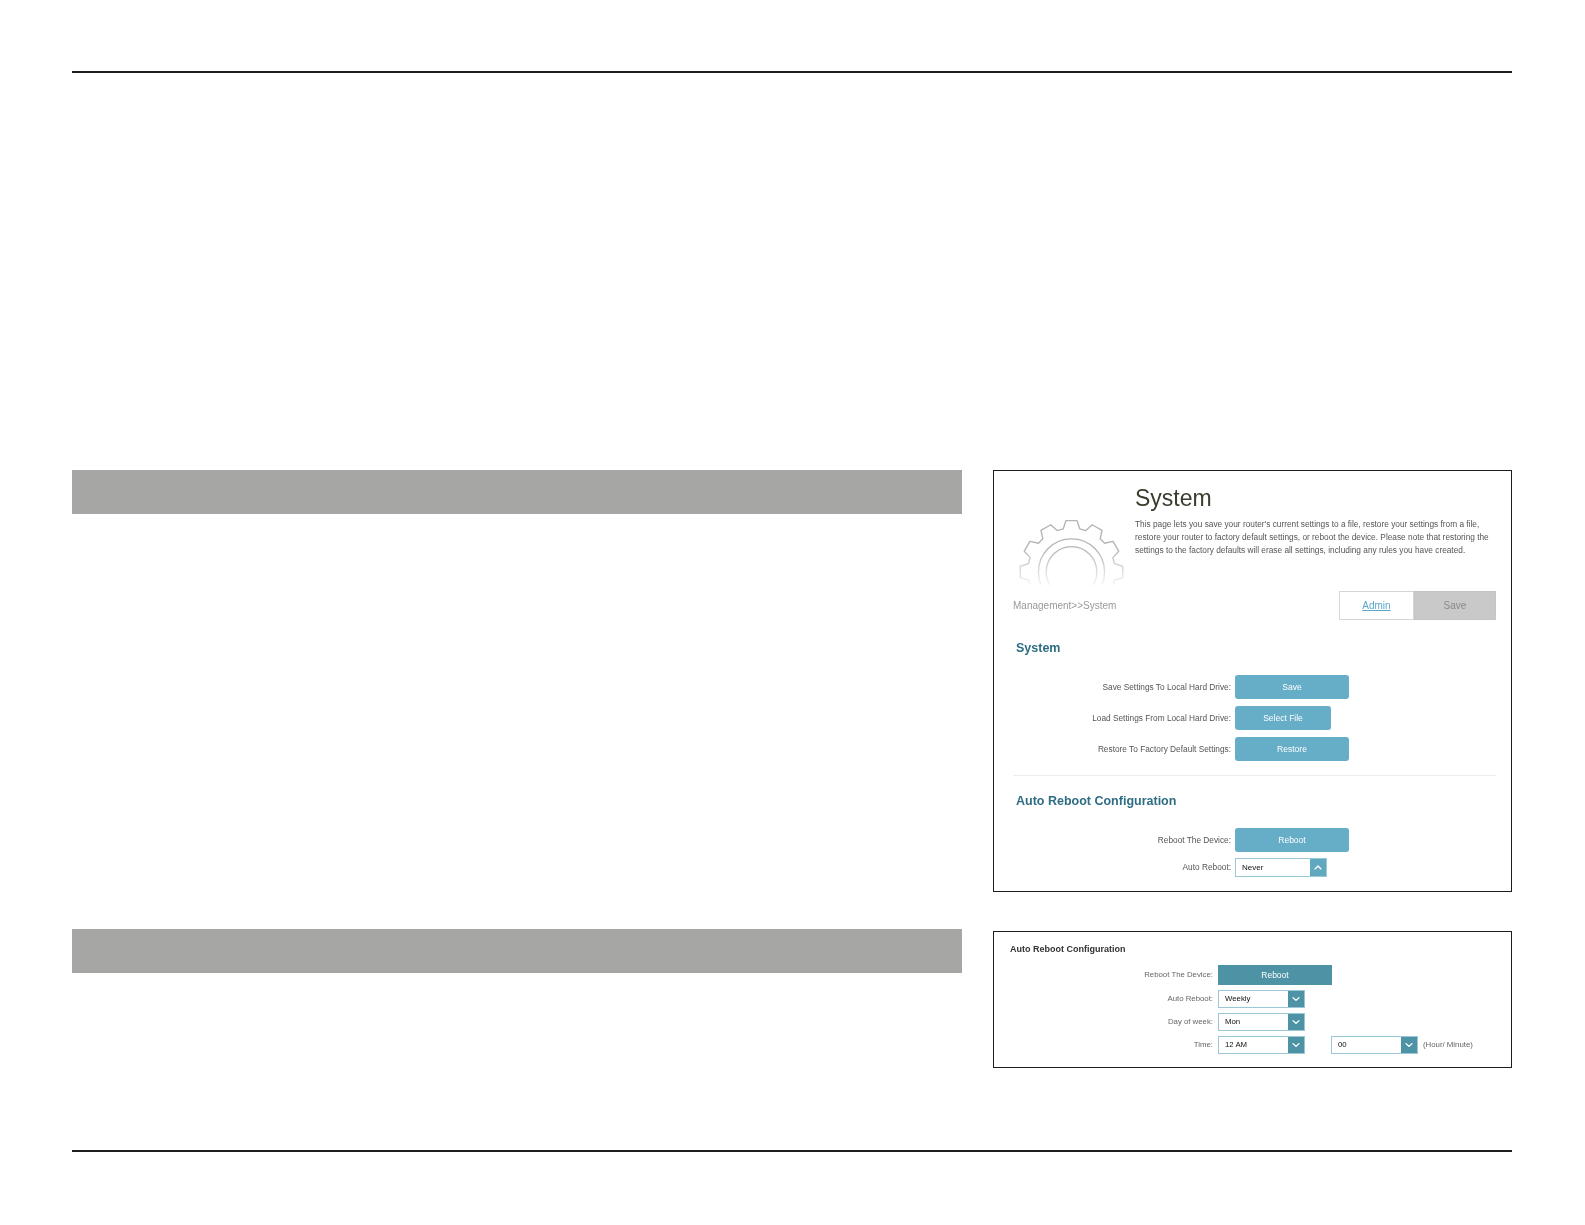 Image resolution: width=1585 pixels, height=1225 pixels. What do you see at coordinates (1166, 687) in the screenshot?
I see `field-label: Save Settings To Local Hard Drive:` at bounding box center [1166, 687].